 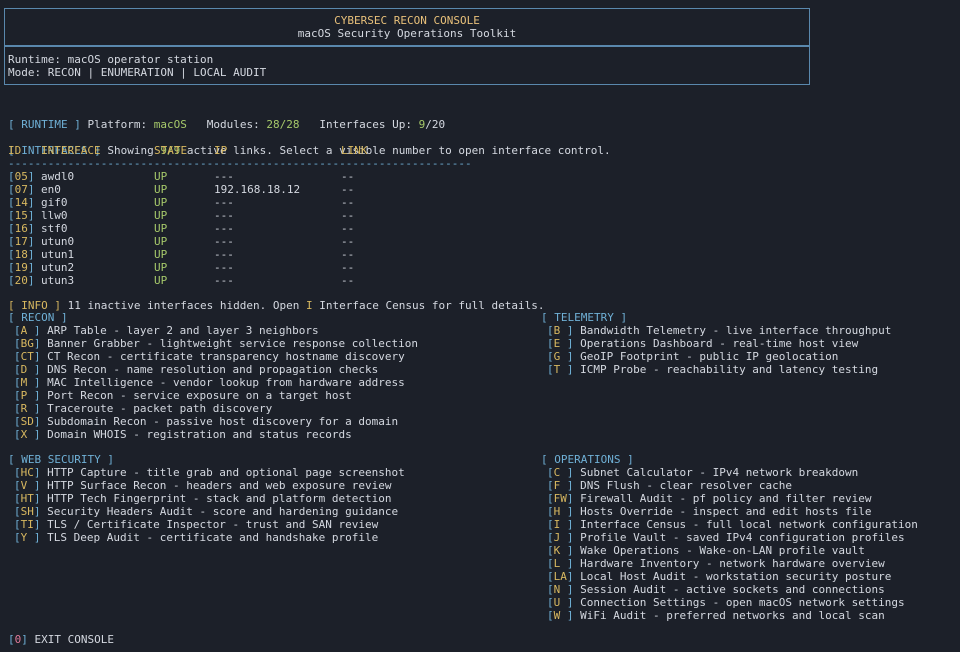 What do you see at coordinates (587, 459) in the screenshot?
I see `operations-heading: [ OPERATIONS ]` at bounding box center [587, 459].